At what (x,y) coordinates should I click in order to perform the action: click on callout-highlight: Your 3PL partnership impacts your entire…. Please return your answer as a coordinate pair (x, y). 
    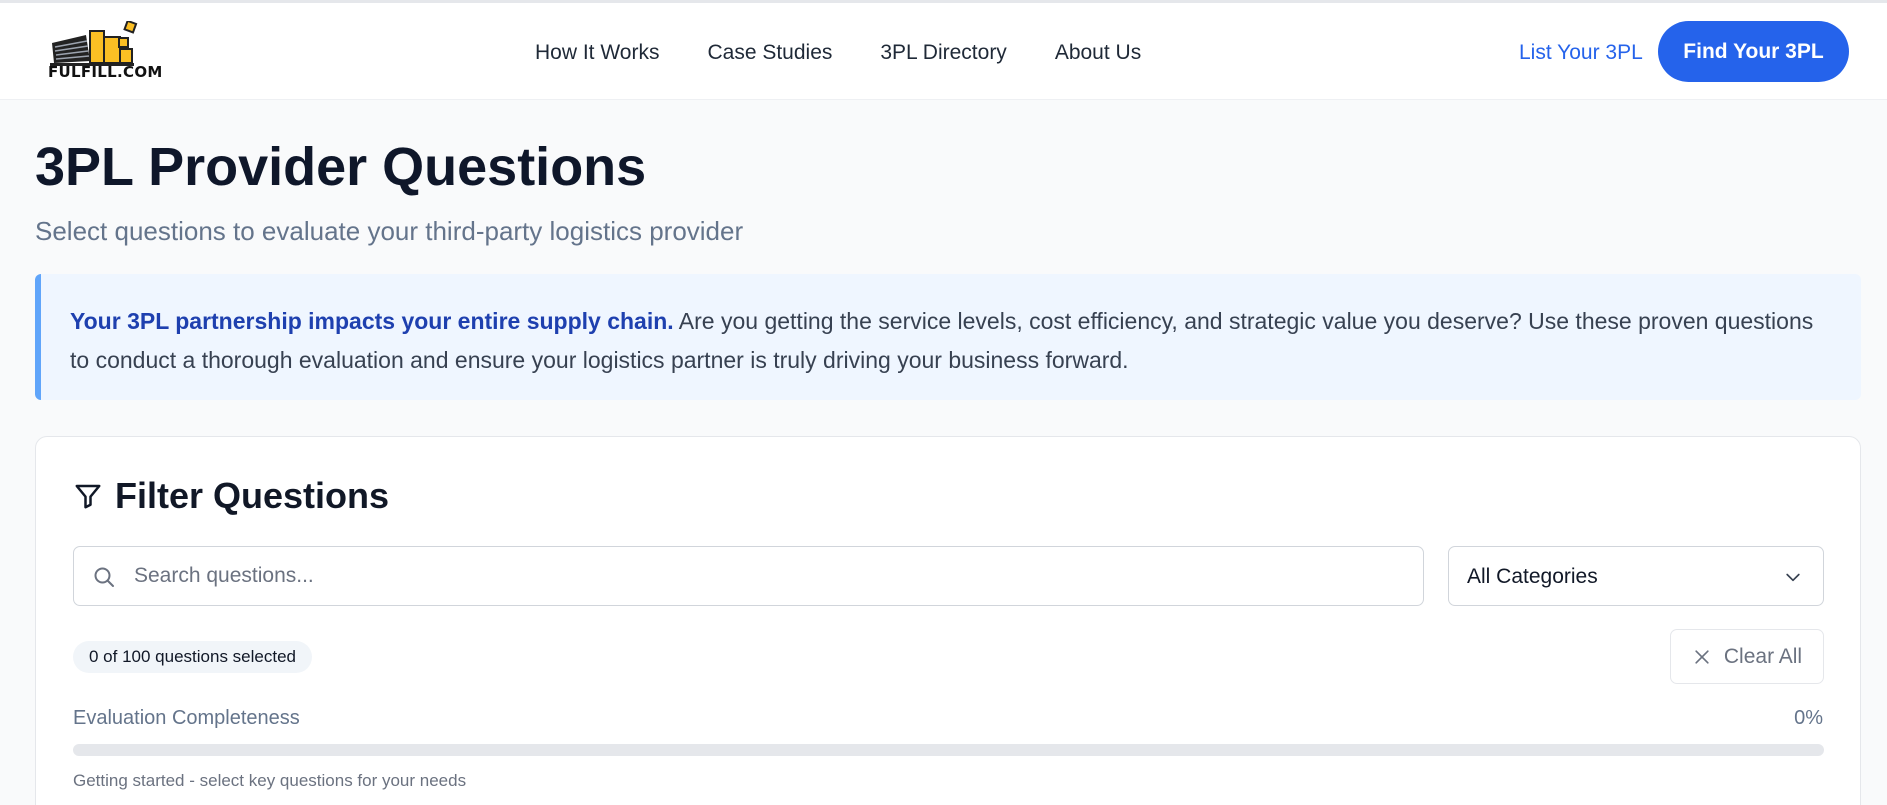
    Looking at the image, I should click on (372, 321).